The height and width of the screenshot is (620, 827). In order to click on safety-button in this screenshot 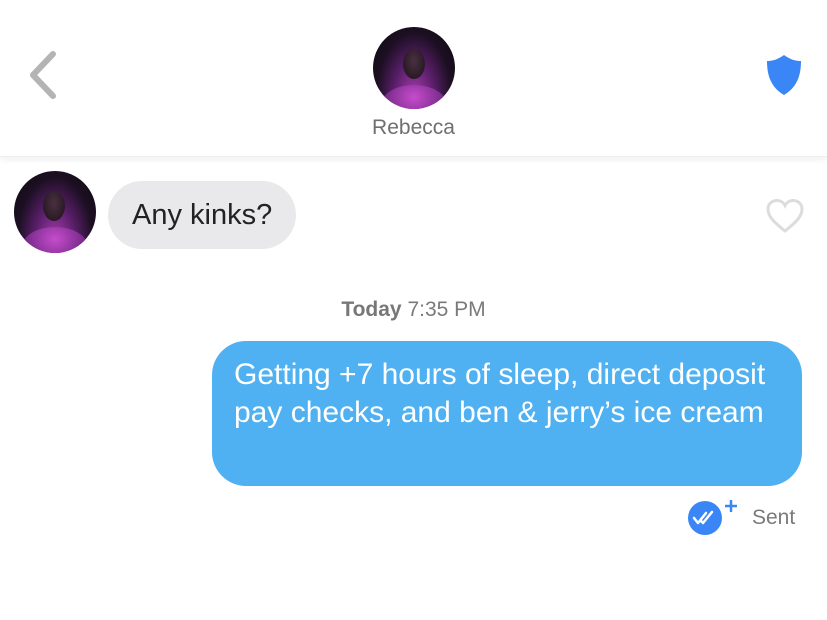, I will do `click(784, 75)`.